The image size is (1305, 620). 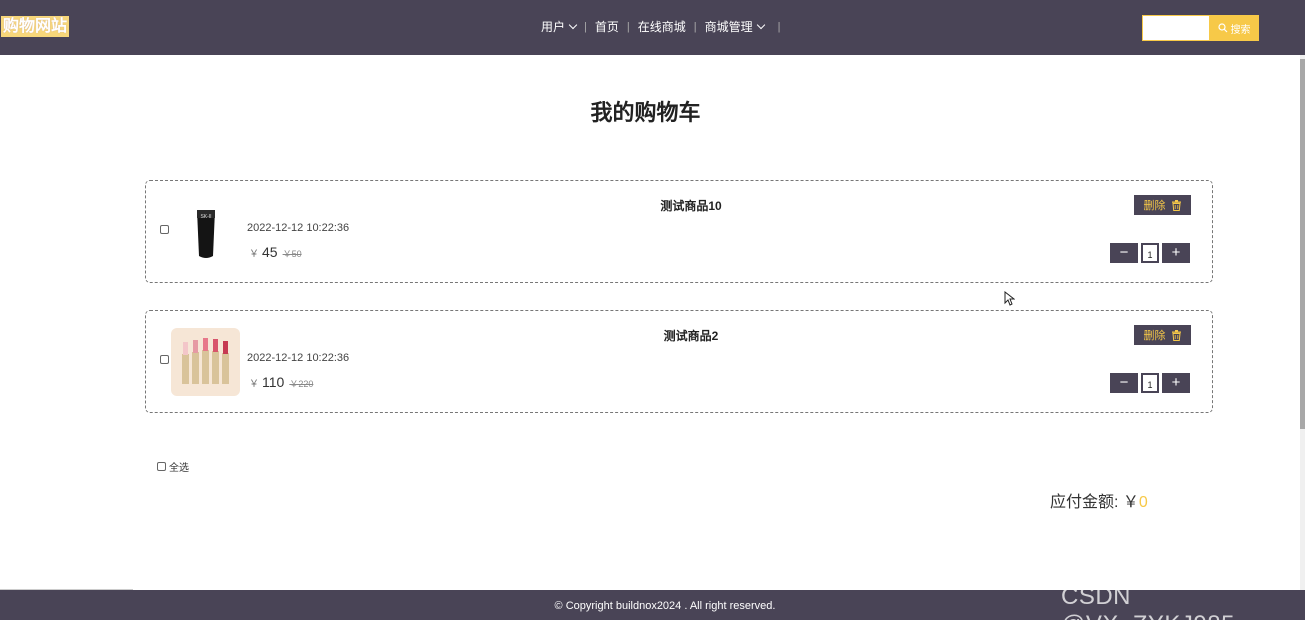 What do you see at coordinates (1222, 28) in the screenshot?
I see `search-icon` at bounding box center [1222, 28].